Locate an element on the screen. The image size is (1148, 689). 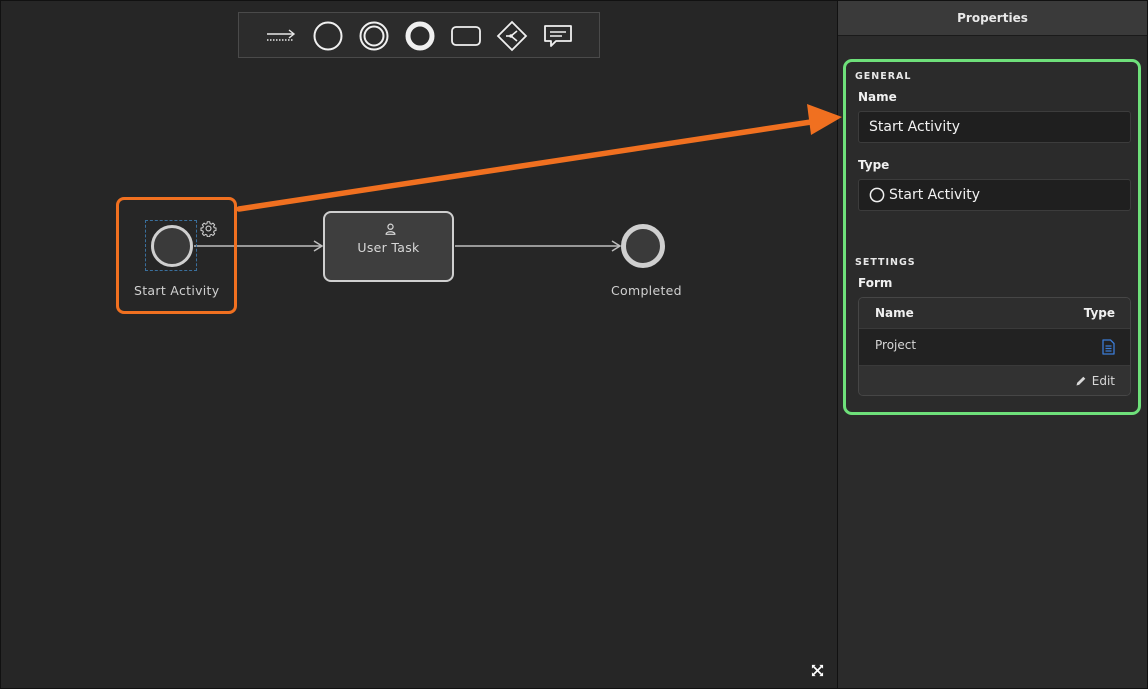
user-task-node: User Task is located at coordinates (388, 246).